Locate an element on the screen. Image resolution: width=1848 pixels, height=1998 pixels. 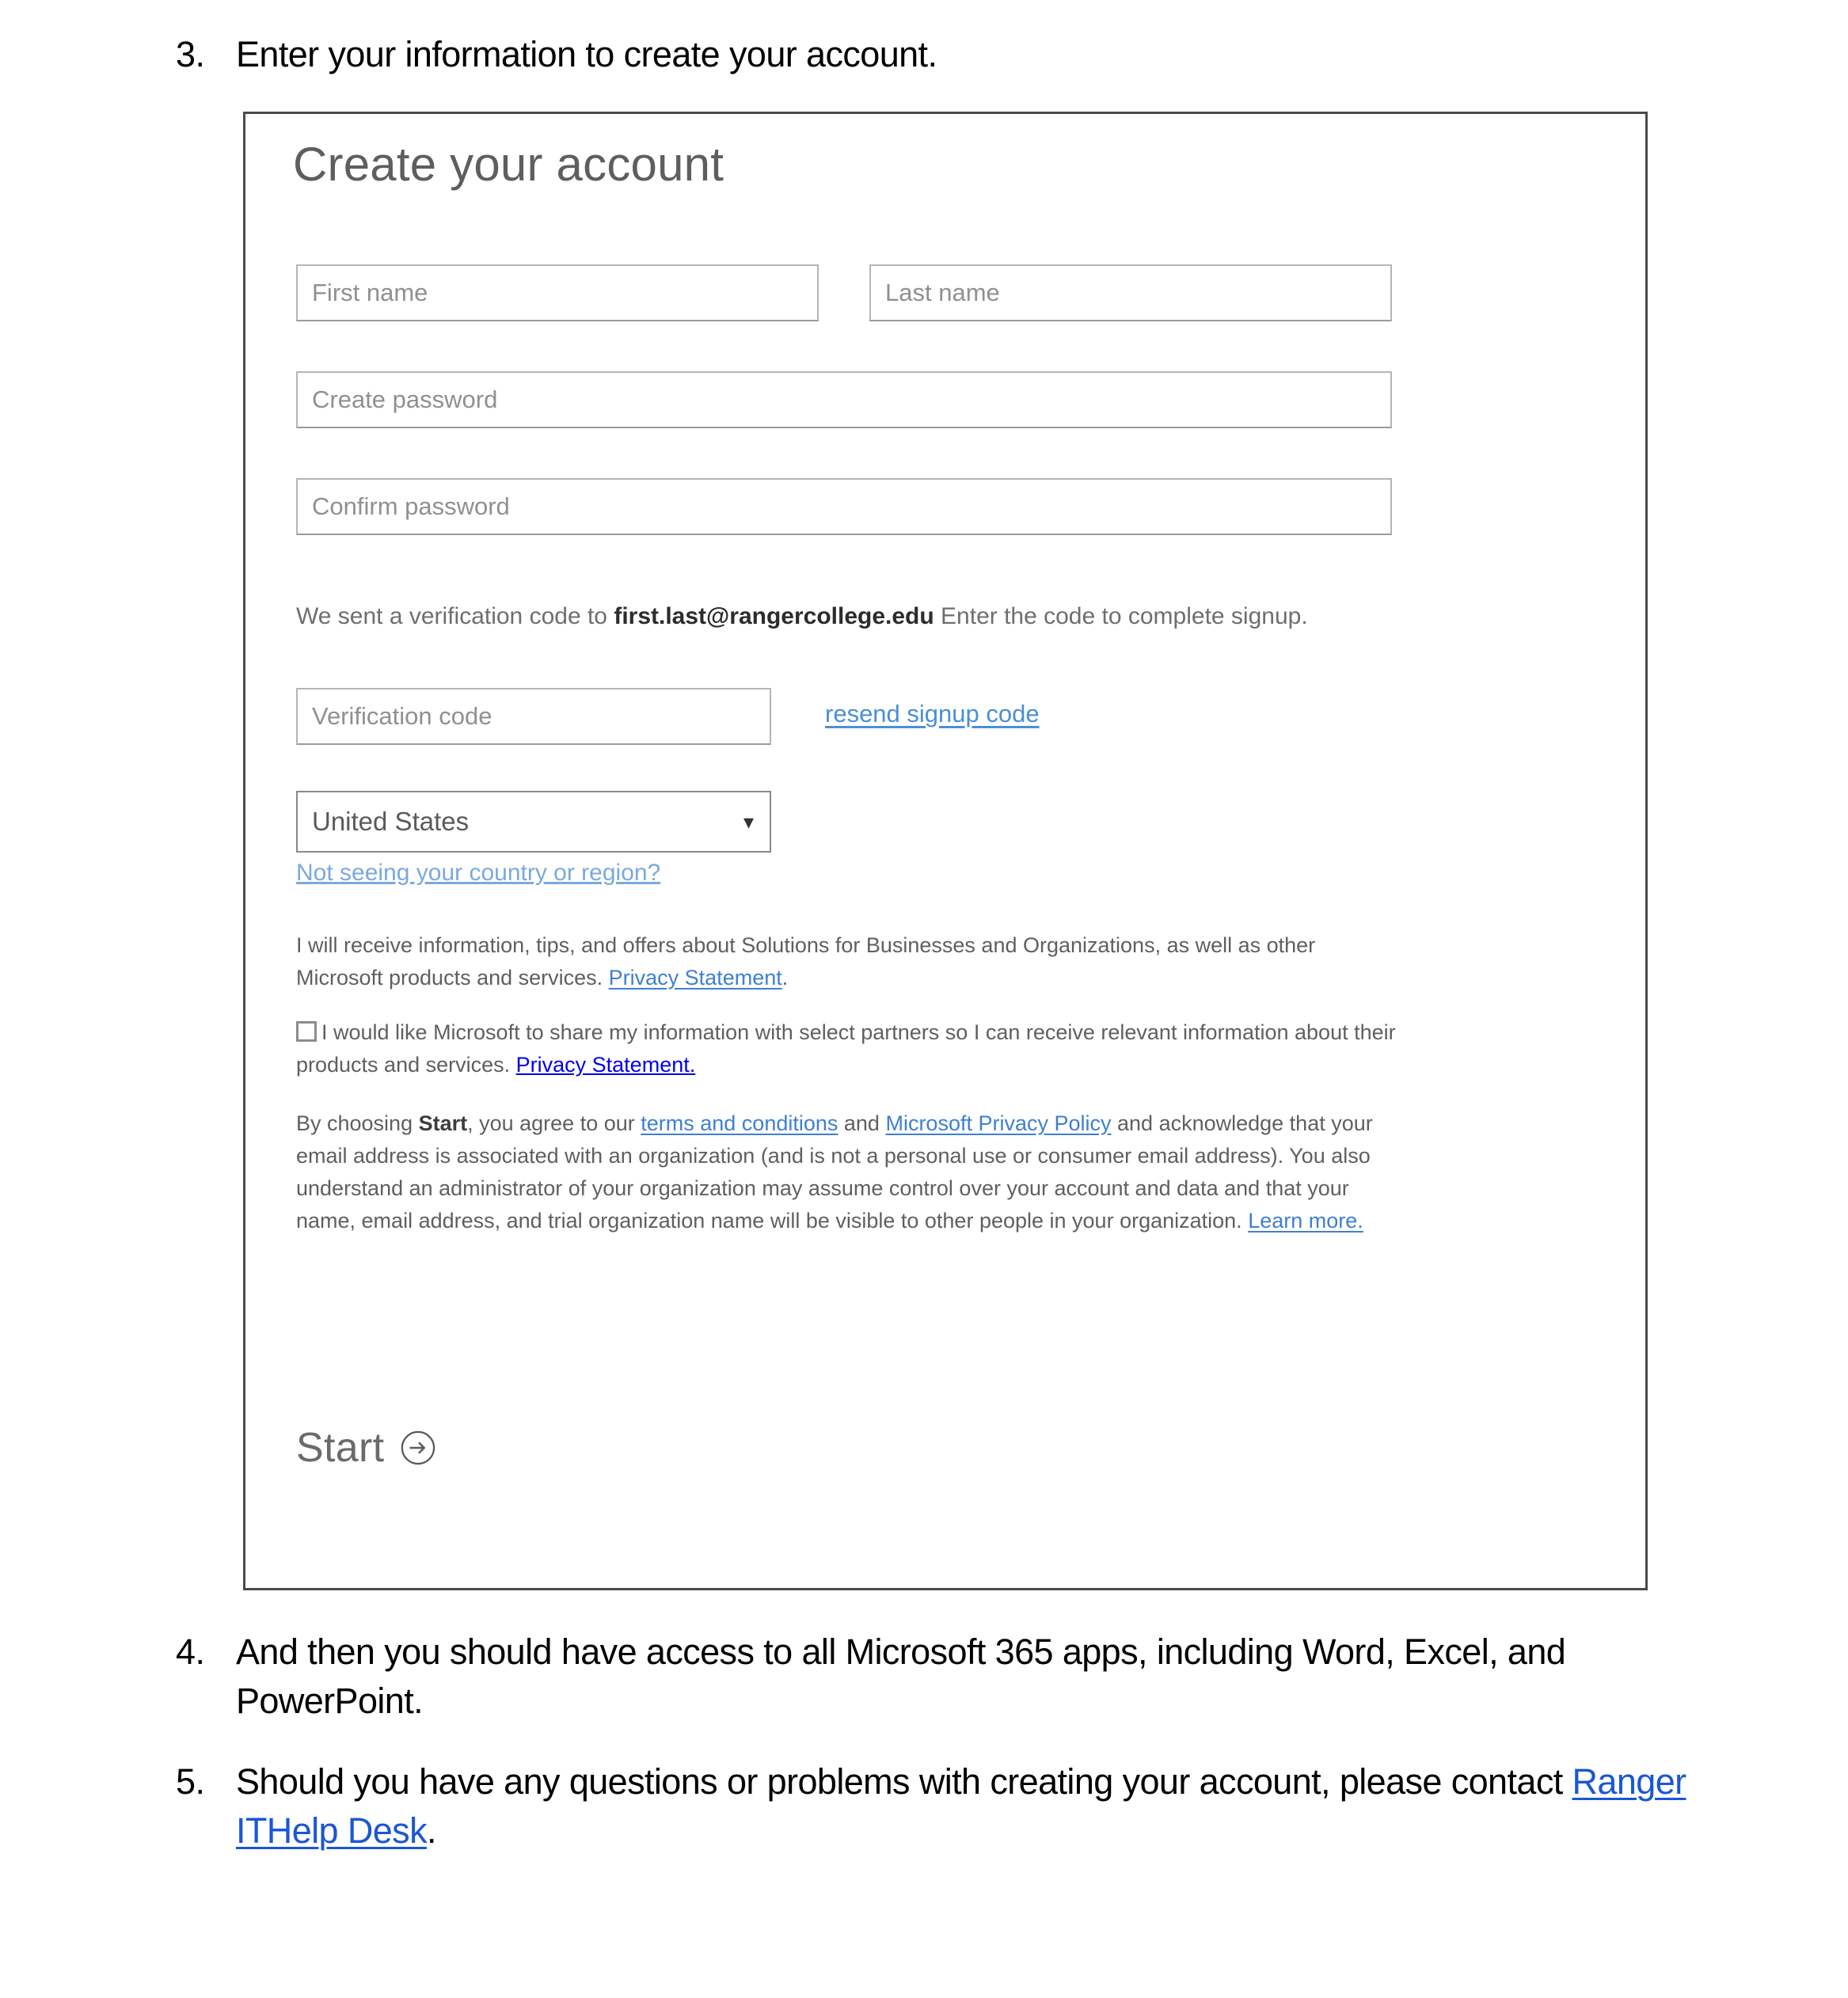
terms-text-1: By choosing is located at coordinates (357, 1123).